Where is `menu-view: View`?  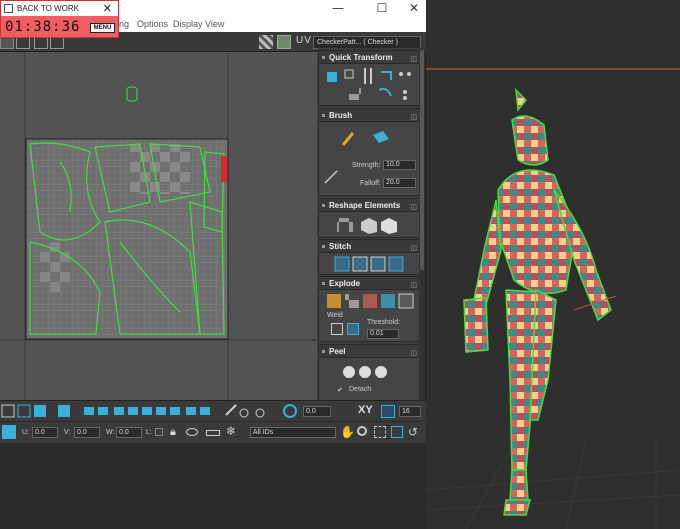
menu-view: View is located at coordinates (214, 24).